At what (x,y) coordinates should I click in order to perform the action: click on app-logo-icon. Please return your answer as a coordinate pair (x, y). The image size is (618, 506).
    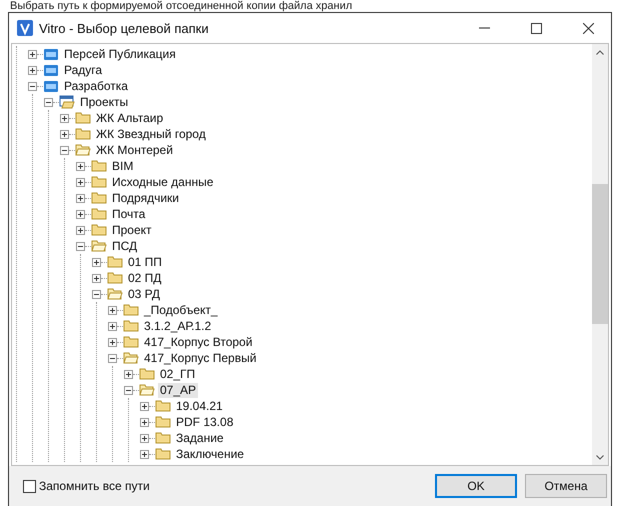
    Looking at the image, I should click on (25, 28).